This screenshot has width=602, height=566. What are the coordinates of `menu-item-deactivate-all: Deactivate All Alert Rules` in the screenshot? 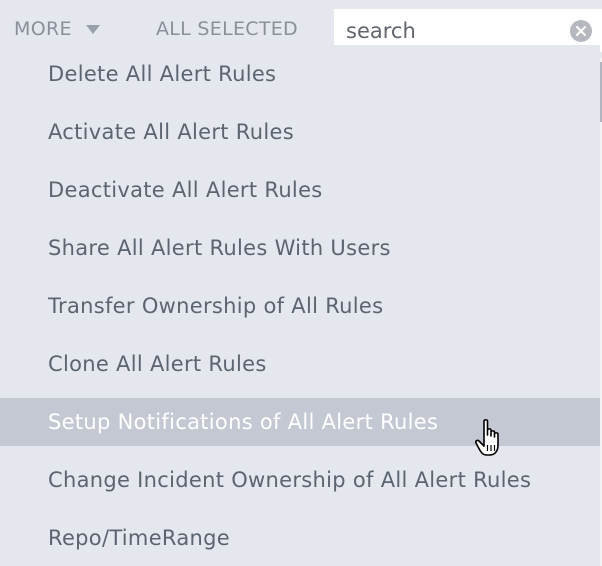 It's located at (300, 190).